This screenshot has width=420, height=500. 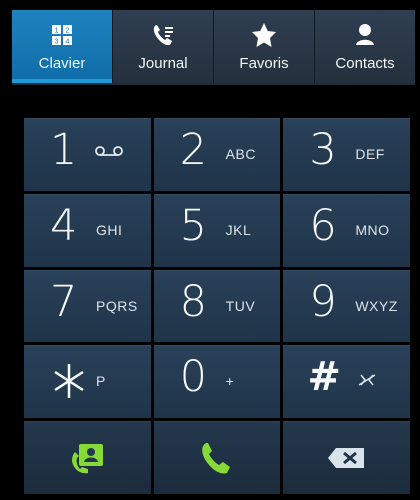 What do you see at coordinates (240, 154) in the screenshot?
I see `key-letters: ABC` at bounding box center [240, 154].